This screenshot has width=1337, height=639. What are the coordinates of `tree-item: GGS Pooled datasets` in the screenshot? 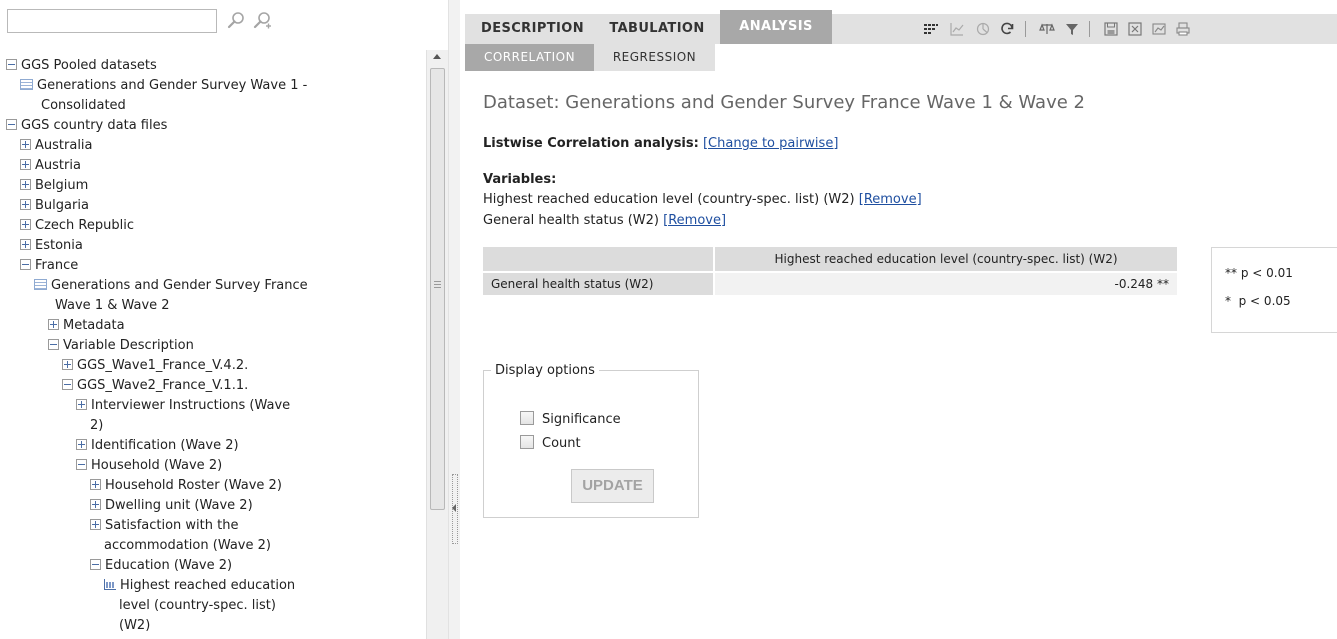 It's located at (81, 66).